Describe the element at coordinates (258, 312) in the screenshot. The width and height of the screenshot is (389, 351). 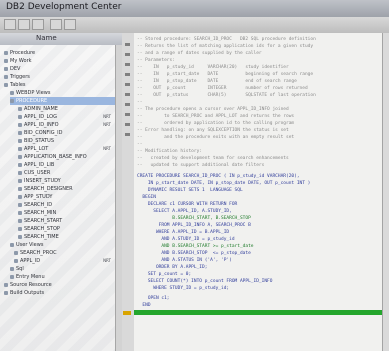
I see `current-line-highlight` at that location.